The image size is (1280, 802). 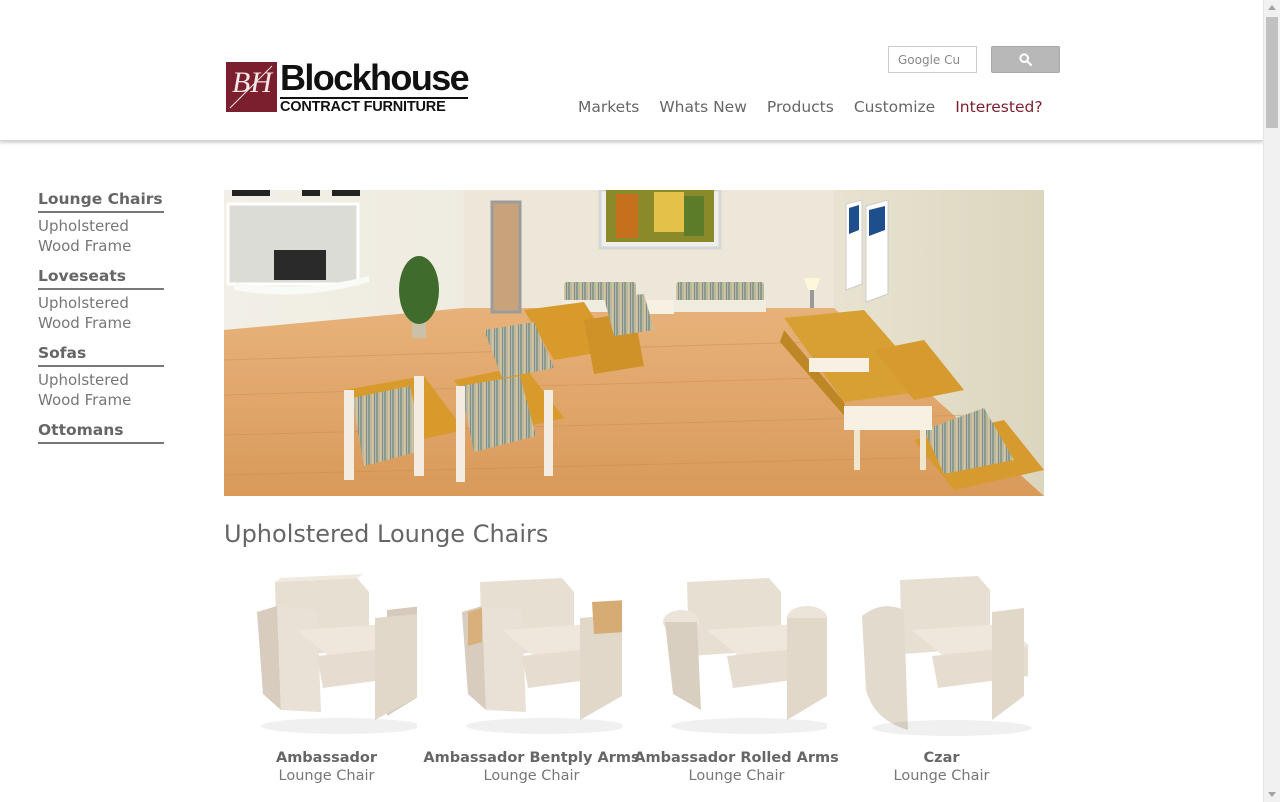 I want to click on scroll-up-arrow-icon, so click(x=1272, y=7).